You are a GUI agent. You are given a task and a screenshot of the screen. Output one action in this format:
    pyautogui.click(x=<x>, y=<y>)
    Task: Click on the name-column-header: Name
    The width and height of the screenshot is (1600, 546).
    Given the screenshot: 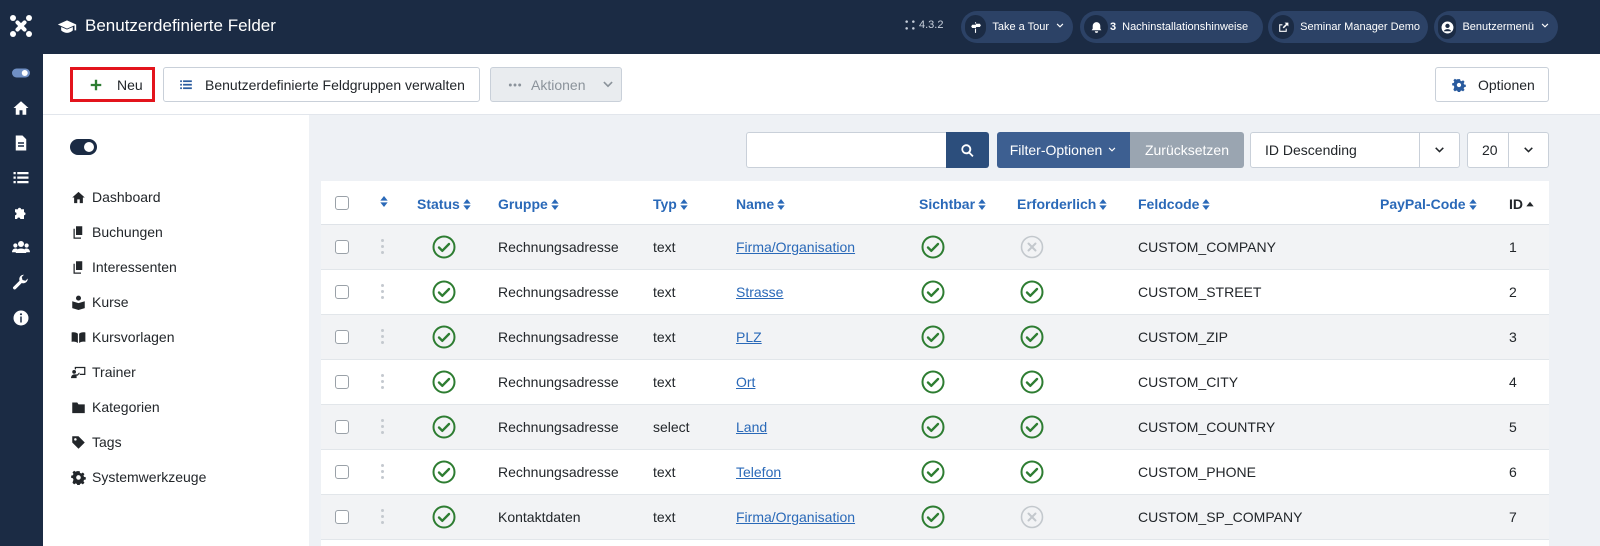 What is the action you would take?
    pyautogui.click(x=760, y=204)
    